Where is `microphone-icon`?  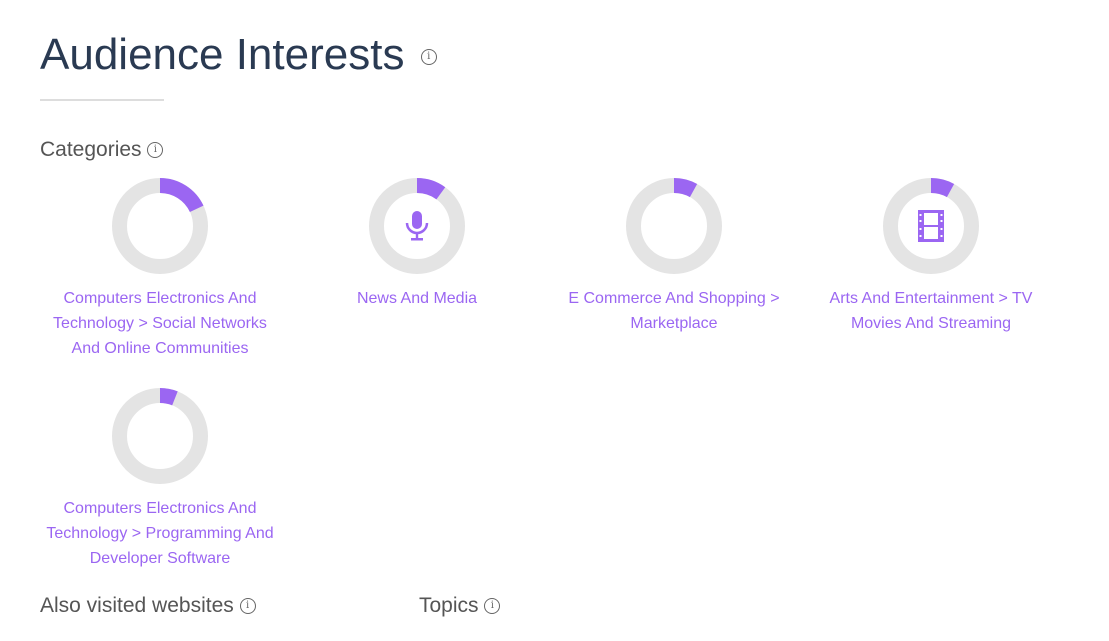 microphone-icon is located at coordinates (417, 226).